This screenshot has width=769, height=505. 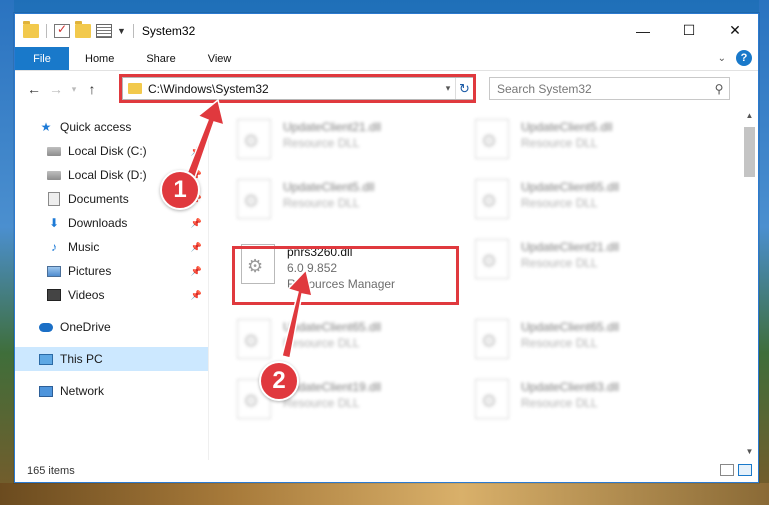 What do you see at coordinates (46, 327) in the screenshot?
I see `onedrive-icon` at bounding box center [46, 327].